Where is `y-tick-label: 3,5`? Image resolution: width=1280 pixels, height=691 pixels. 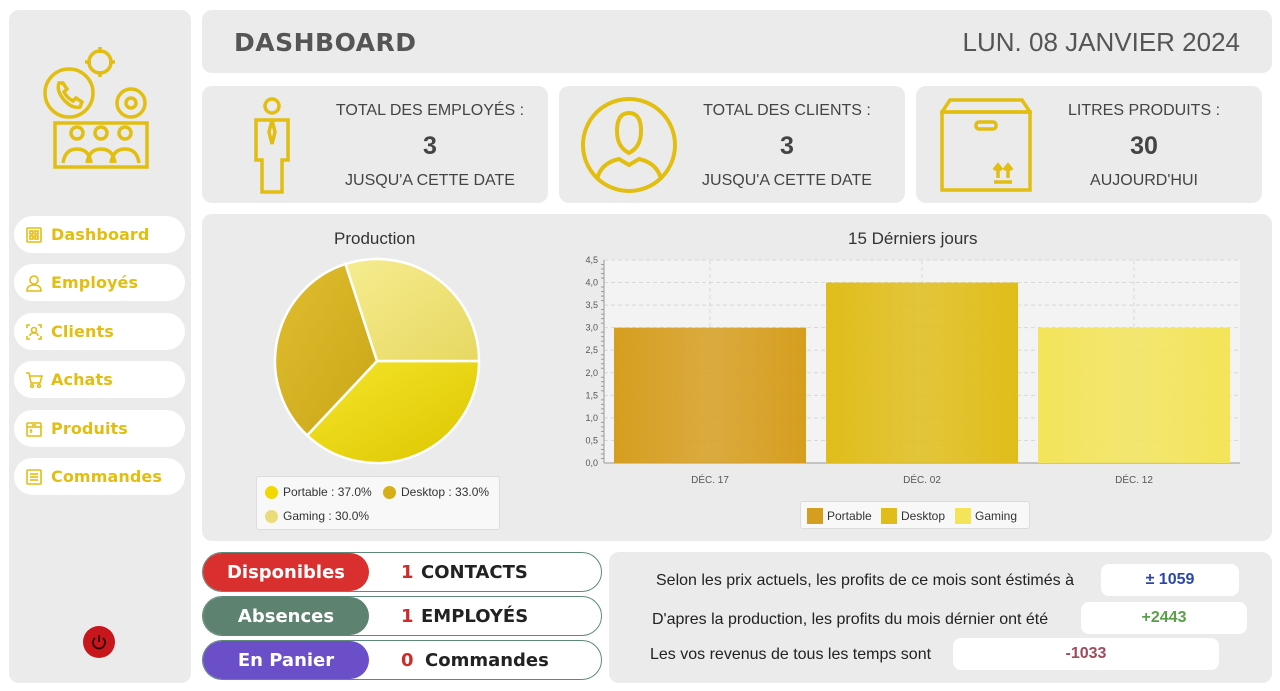 y-tick-label: 3,5 is located at coordinates (591, 305).